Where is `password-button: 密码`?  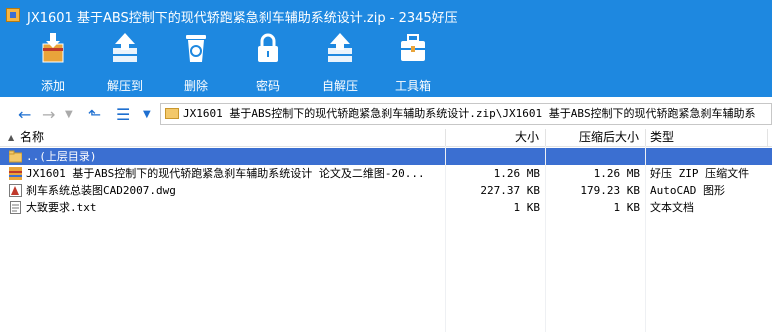
password-button: 密码 is located at coordinates (268, 63).